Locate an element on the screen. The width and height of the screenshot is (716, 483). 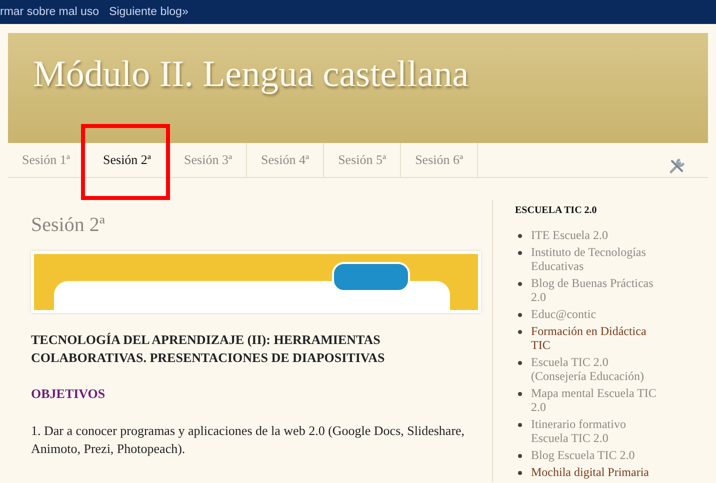
sidebar-link: Blog de Buenas Prácticas 2.0 is located at coordinates (597, 290).